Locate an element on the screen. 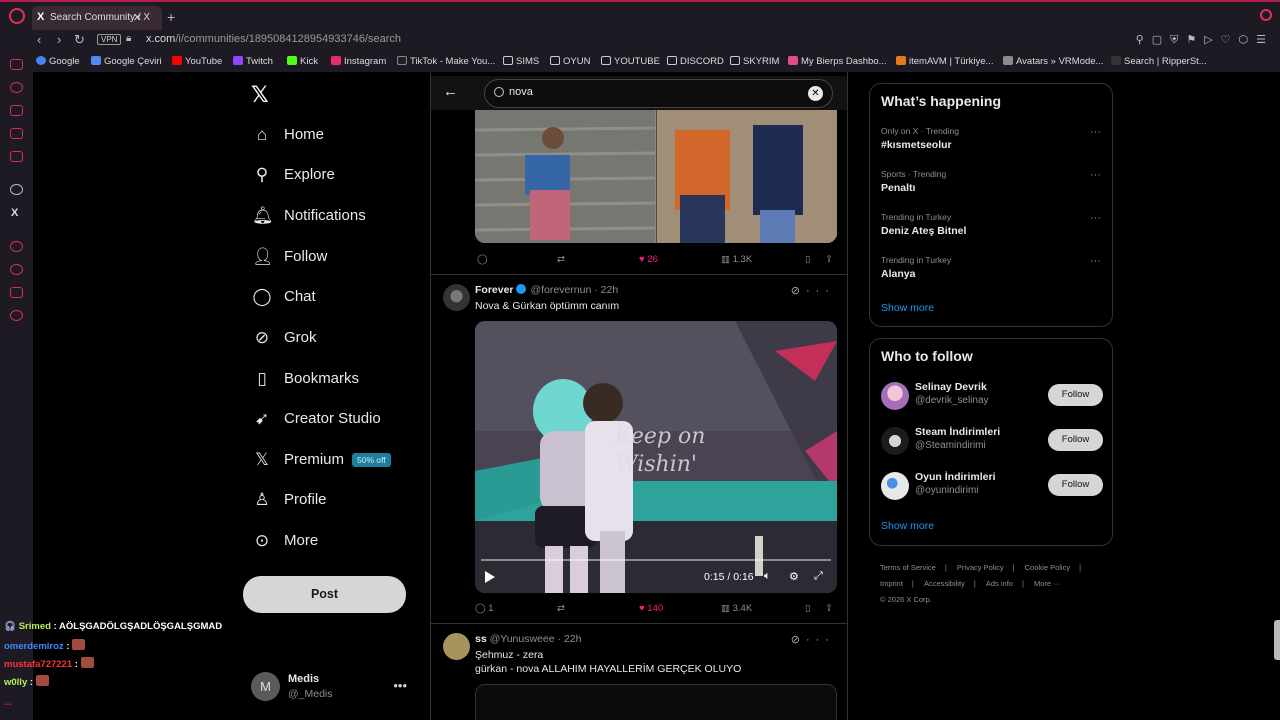 The height and width of the screenshot is (720, 1280). bookmark-folder-skyrim: SKYRIM is located at coordinates (754, 61).